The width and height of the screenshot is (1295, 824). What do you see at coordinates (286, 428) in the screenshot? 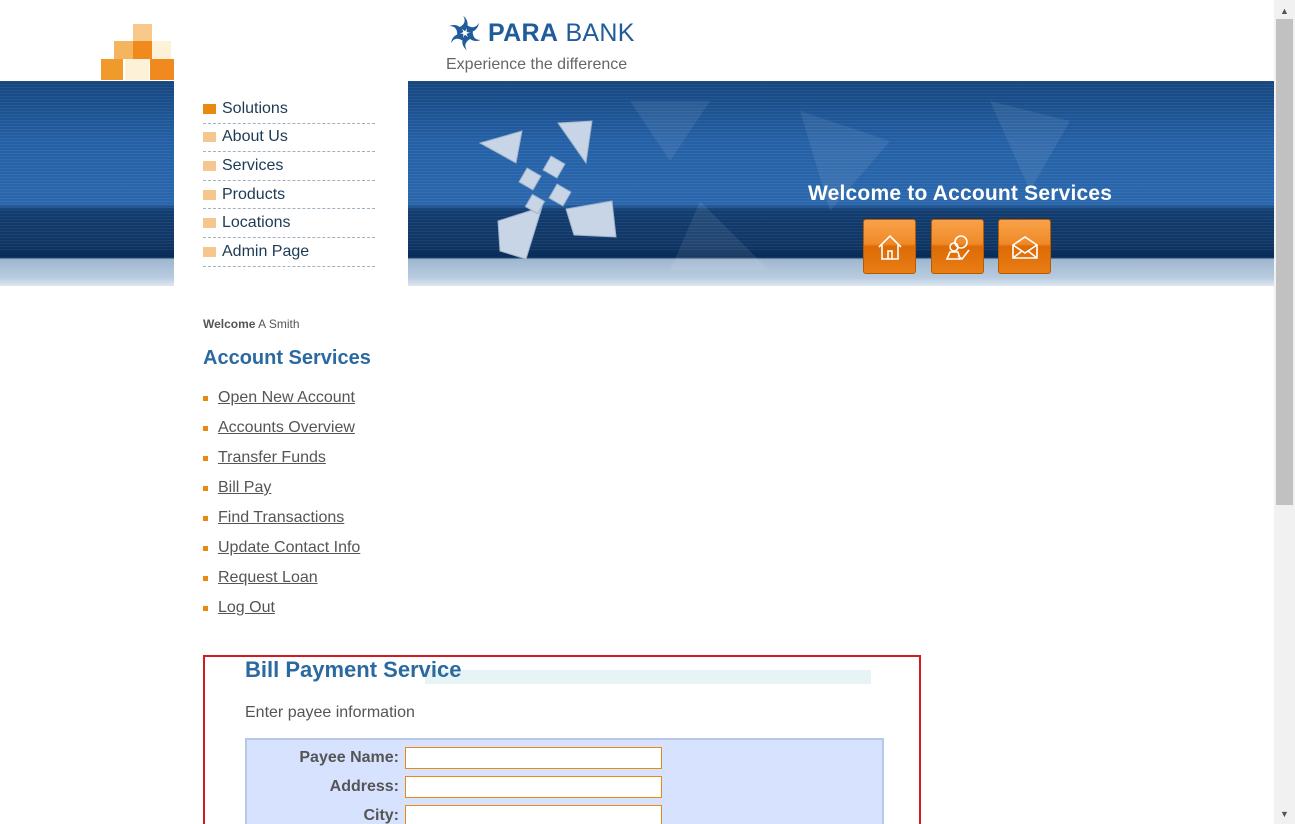
I see `accounts-overview-link: Accounts Overview` at bounding box center [286, 428].